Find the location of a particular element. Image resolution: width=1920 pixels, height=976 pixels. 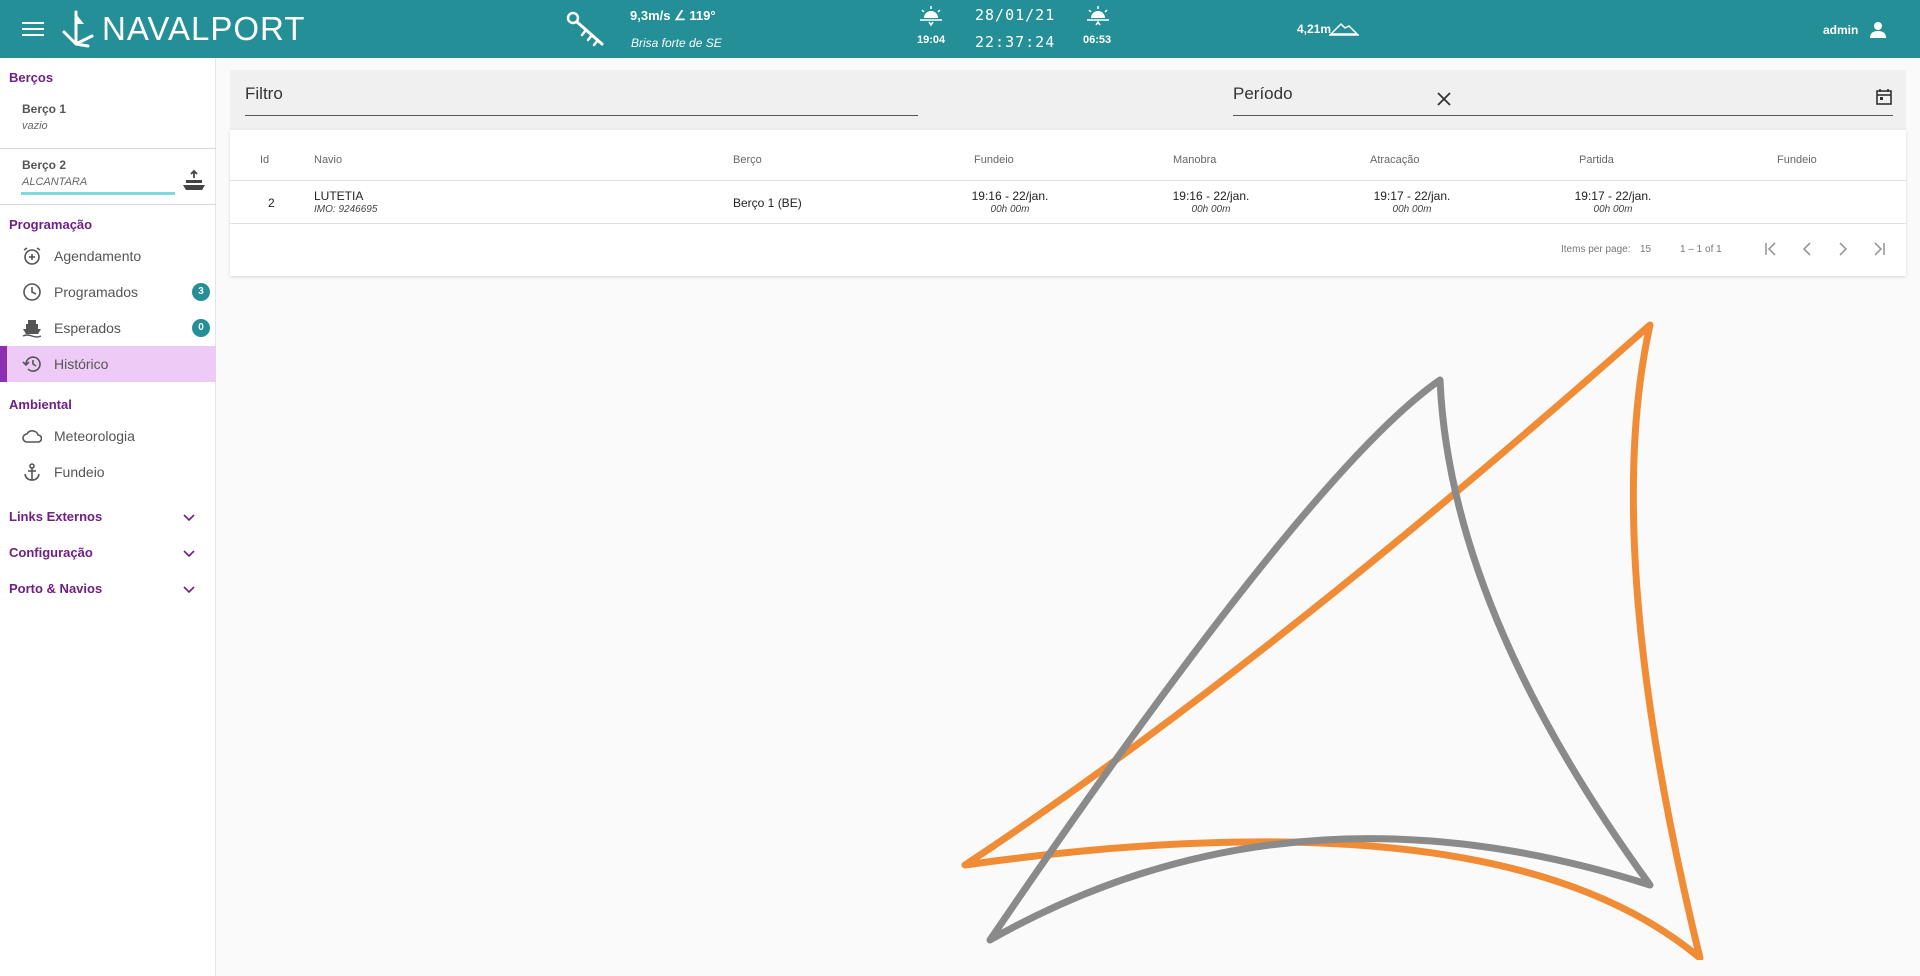

col-header-id: Id is located at coordinates (264, 160).